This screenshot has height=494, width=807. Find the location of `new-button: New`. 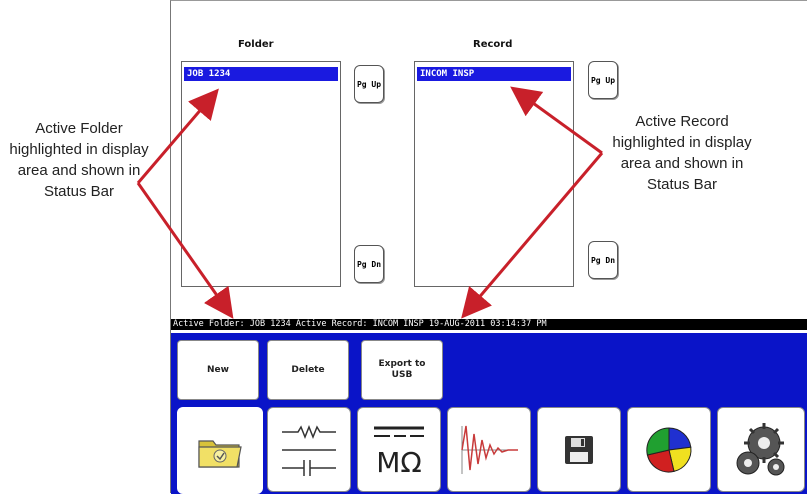

new-button: New is located at coordinates (218, 370).